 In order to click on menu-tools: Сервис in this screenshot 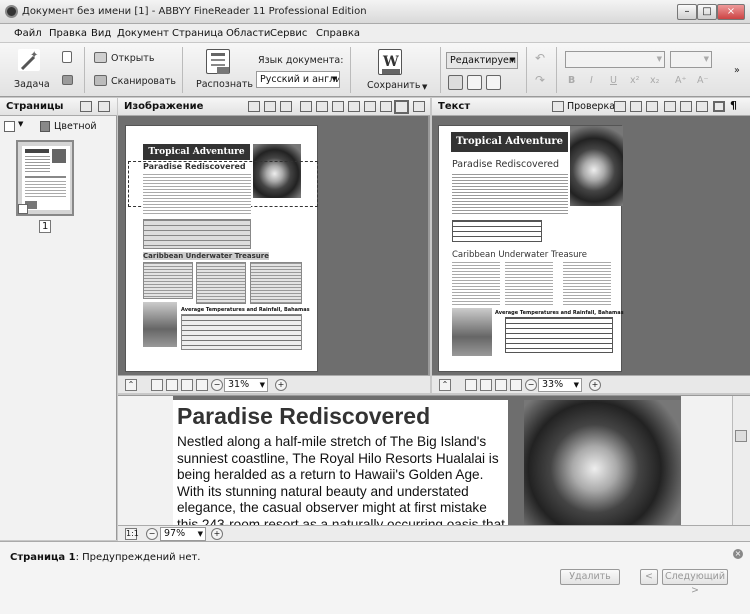, I will do `click(288, 33)`.